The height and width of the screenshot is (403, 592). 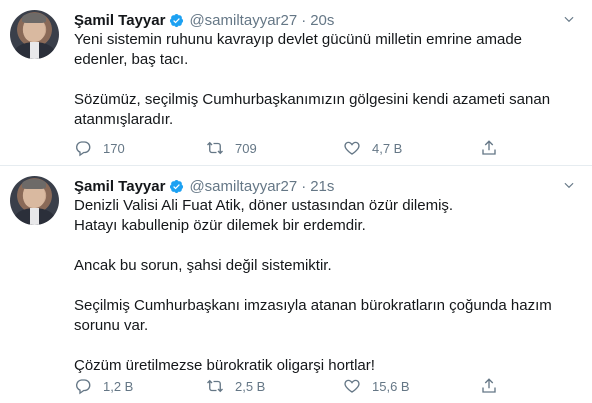 I want to click on retweet-count: 709, so click(x=246, y=148).